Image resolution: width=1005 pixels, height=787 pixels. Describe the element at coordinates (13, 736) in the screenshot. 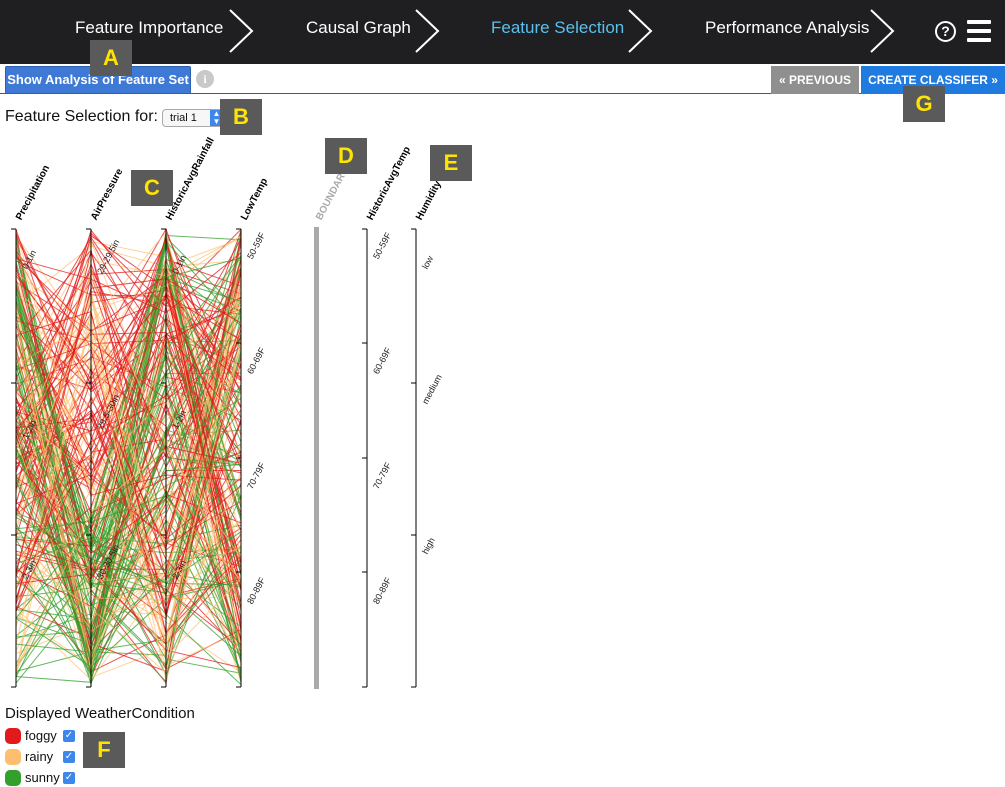

I see `legend-swatch-foggy` at that location.